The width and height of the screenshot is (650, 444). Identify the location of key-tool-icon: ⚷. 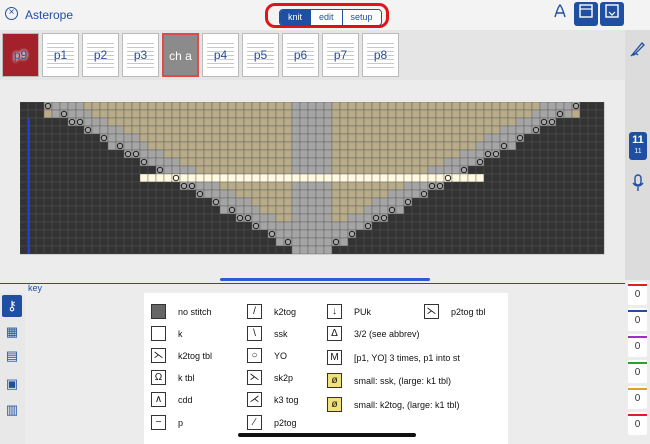
(12, 306).